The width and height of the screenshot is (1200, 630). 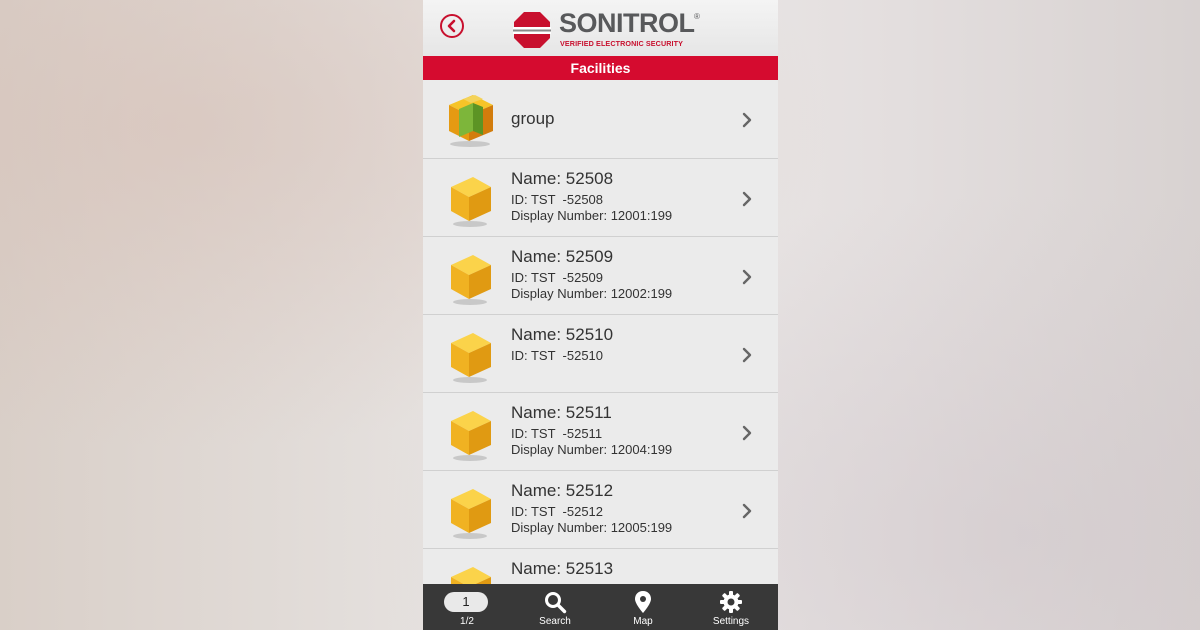 I want to click on facility-text: Name: 52510 ID: TST -52510, so click(x=562, y=344).